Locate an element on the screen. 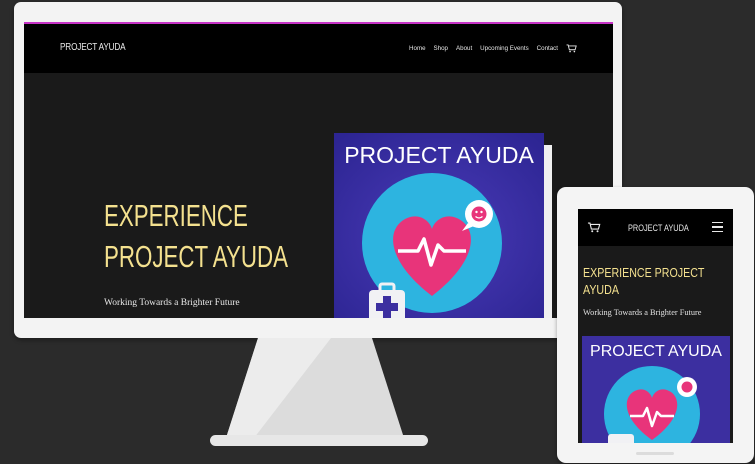 This screenshot has height=464, width=755. tablet-title-line1: EXPERIENCE PROJECT is located at coordinates (644, 272).